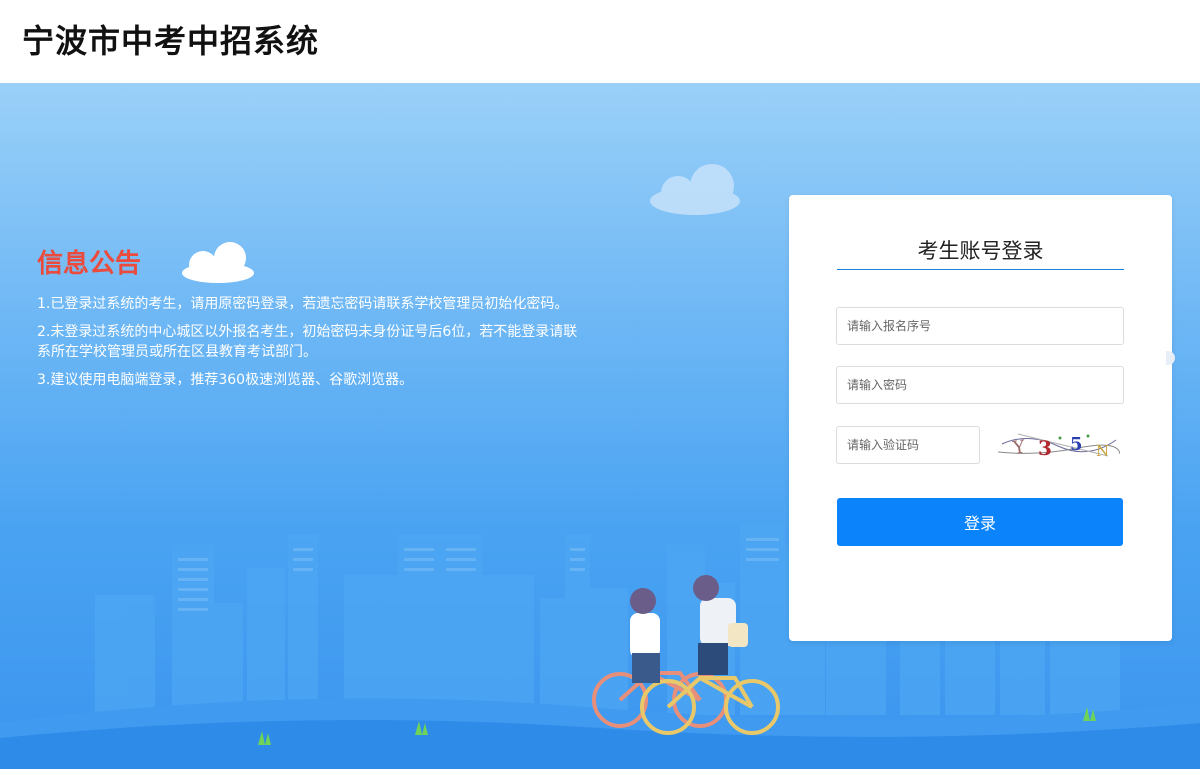 This screenshot has width=1200, height=769. Describe the element at coordinates (1059, 445) in the screenshot. I see `captcha-image: Y 3 5 N` at that location.